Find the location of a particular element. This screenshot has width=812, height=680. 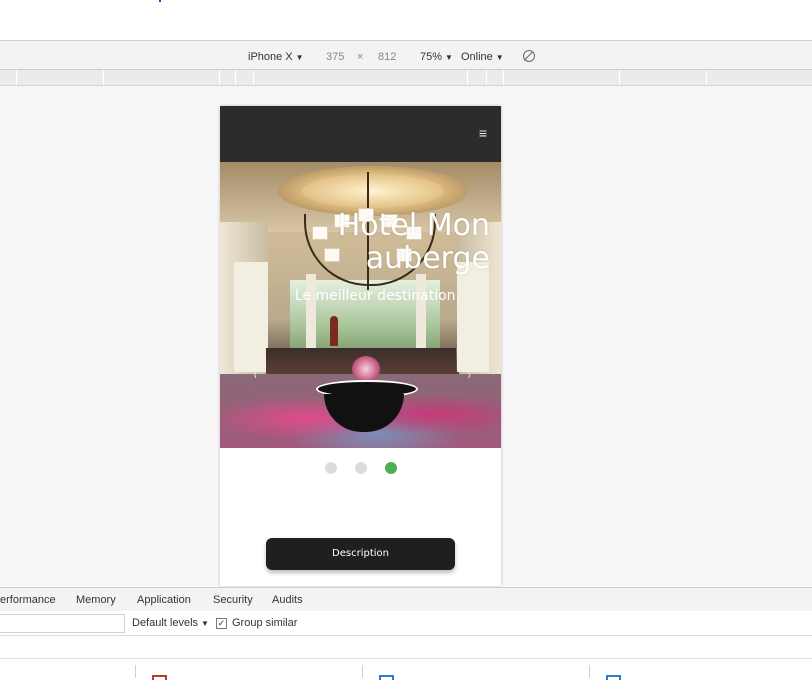

rotate-icon is located at coordinates (529, 56).